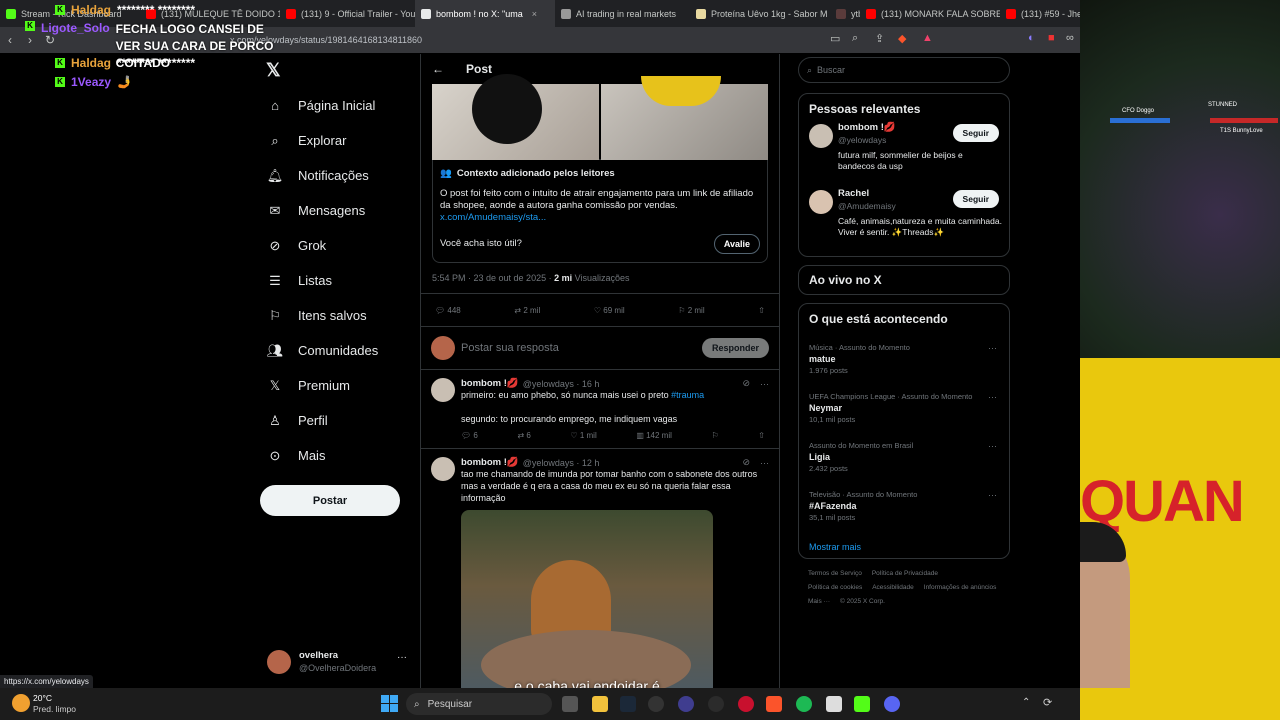 The width and height of the screenshot is (1280, 720). What do you see at coordinates (561, 463) in the screenshot?
I see `tweet-handle: @yelowdays · 12 h` at bounding box center [561, 463].